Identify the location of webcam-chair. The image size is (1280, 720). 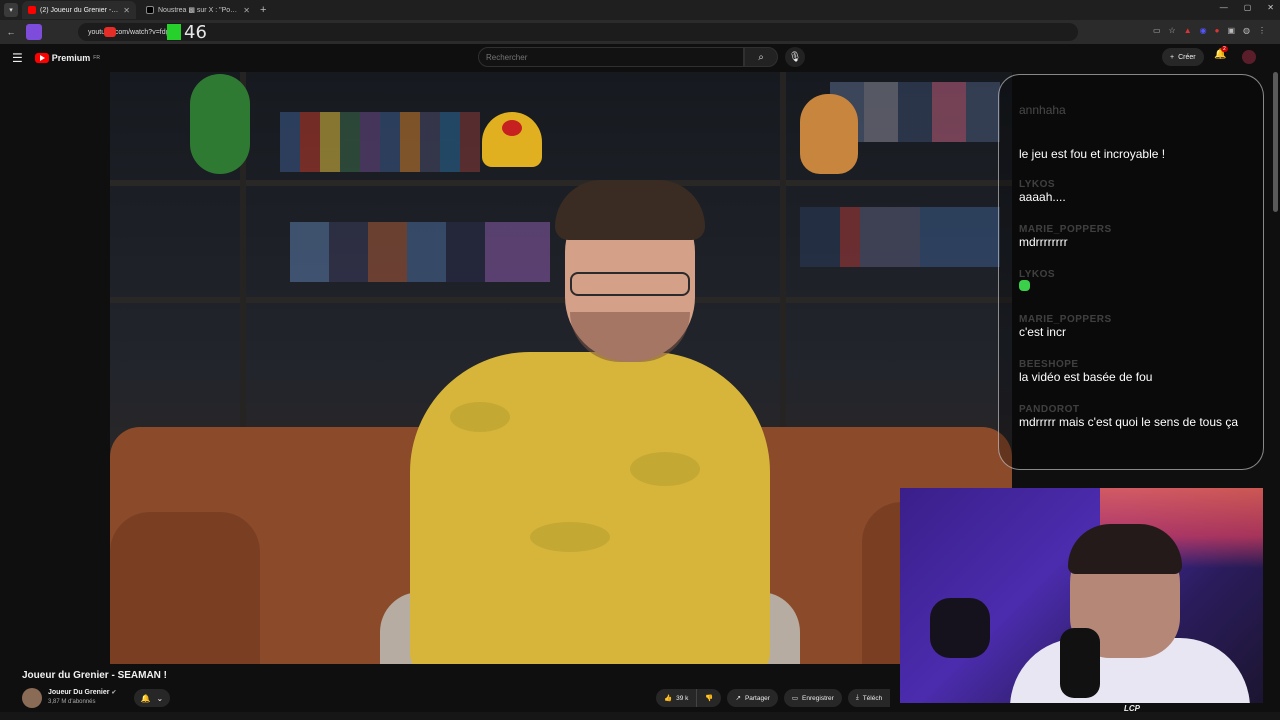
(960, 628).